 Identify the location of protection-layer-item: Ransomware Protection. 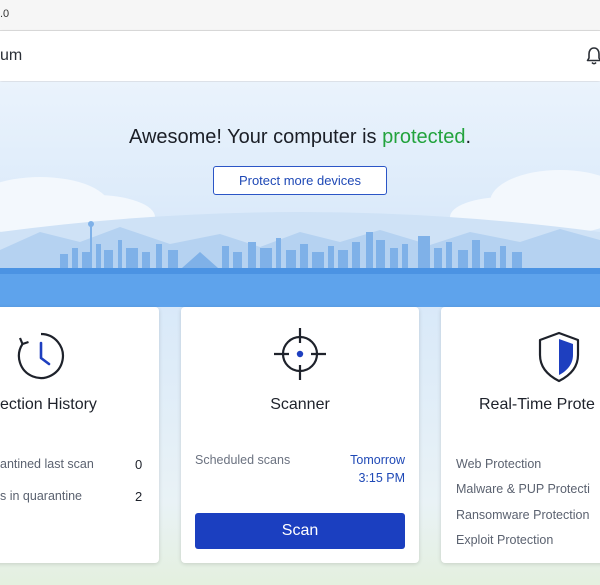
(523, 515).